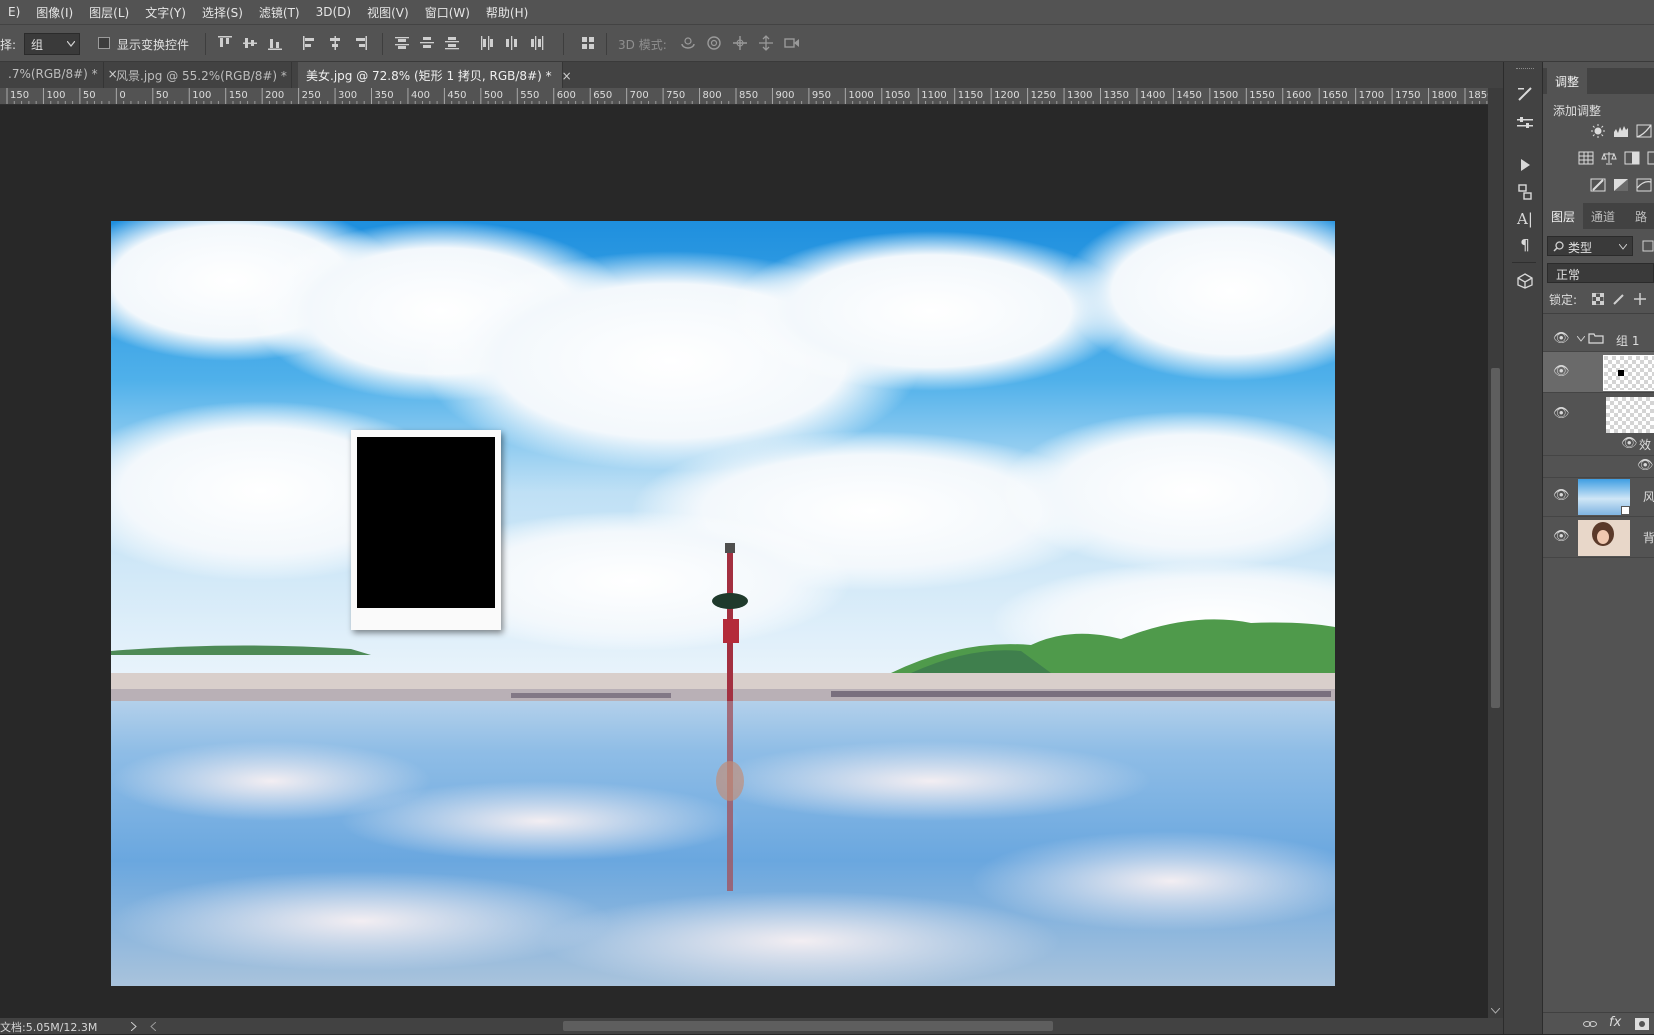  I want to click on layer-group-1: 👁 组 1, so click(1598, 339).